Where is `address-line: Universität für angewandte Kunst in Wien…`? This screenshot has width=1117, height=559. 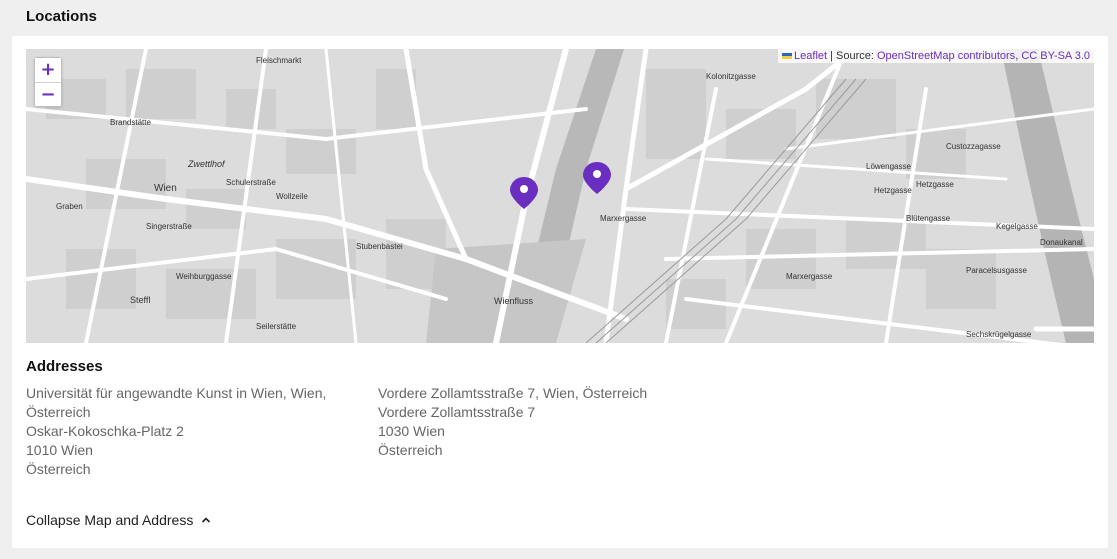 address-line: Universität für angewandte Kunst in Wien… is located at coordinates (176, 402).